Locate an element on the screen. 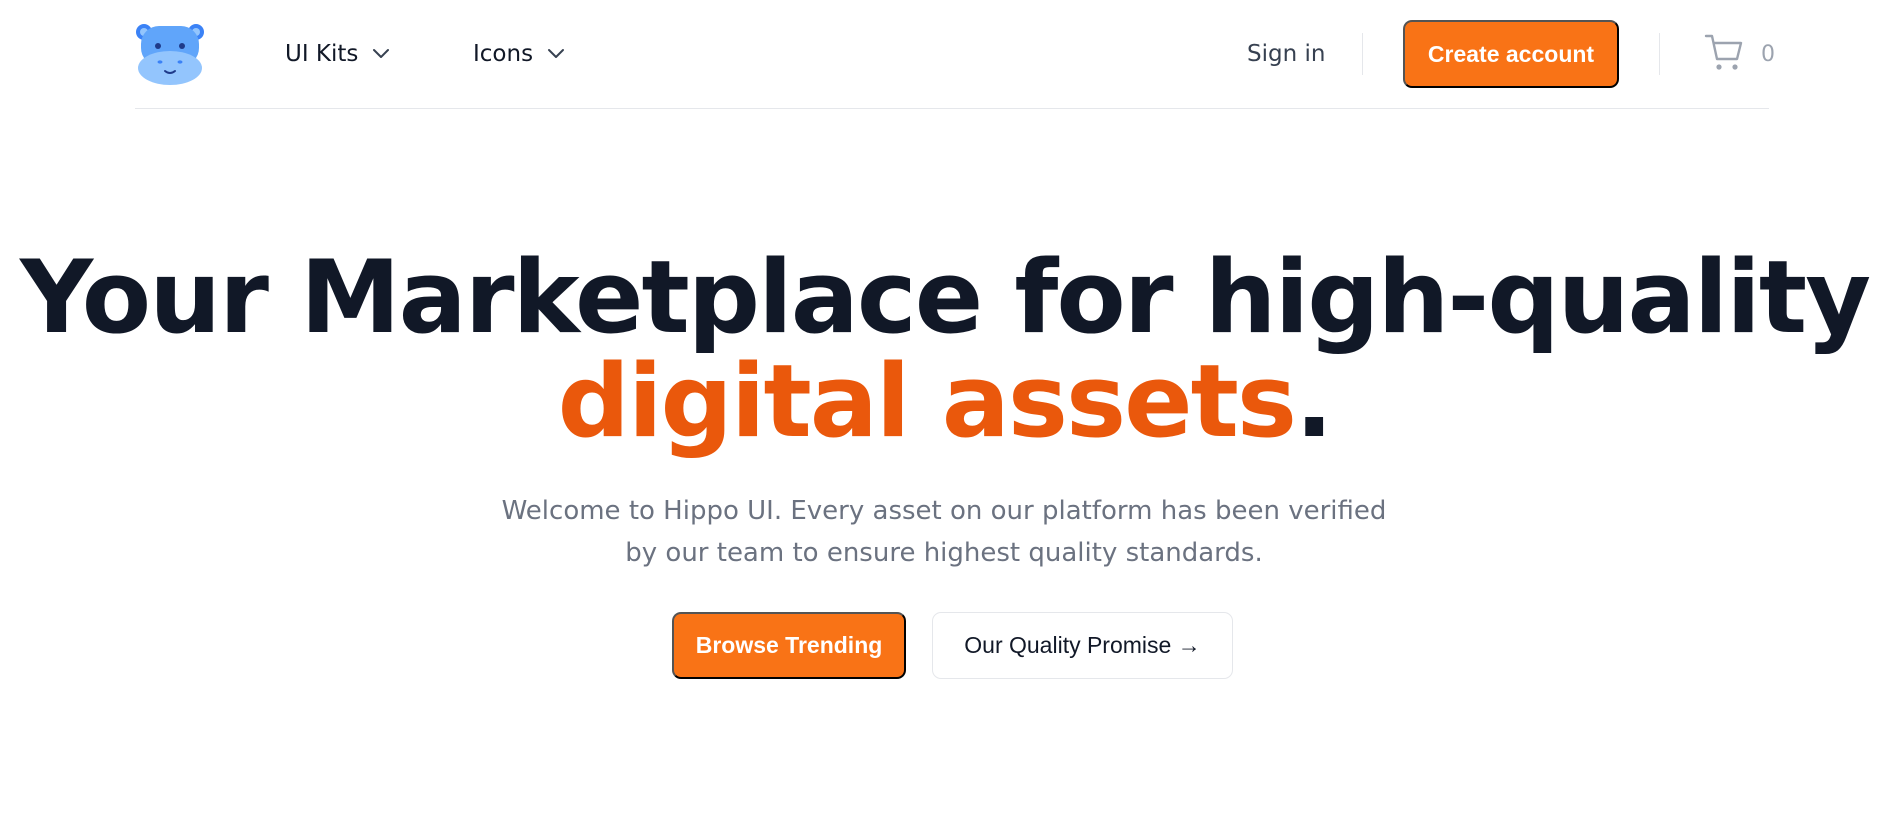  nav-menu-ui-kits: UI Kits is located at coordinates (337, 54).